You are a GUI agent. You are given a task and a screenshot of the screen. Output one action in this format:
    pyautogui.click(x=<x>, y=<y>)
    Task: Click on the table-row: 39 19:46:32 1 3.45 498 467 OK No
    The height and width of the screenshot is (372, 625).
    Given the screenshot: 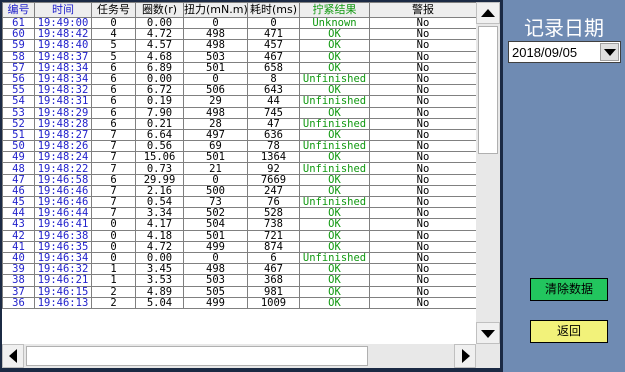 What is the action you would take?
    pyautogui.click(x=239, y=269)
    